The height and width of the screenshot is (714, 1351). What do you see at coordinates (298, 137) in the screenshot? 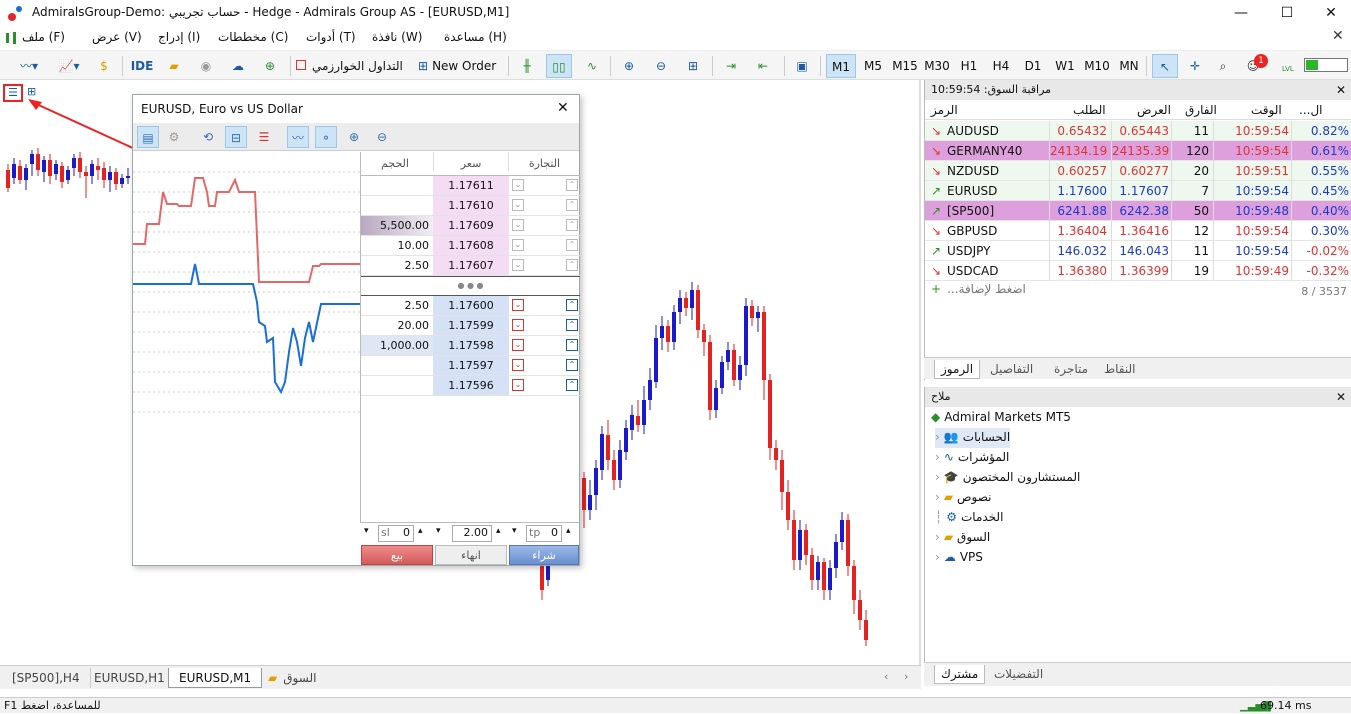
I see `dom-ticks-icon: 〰` at bounding box center [298, 137].